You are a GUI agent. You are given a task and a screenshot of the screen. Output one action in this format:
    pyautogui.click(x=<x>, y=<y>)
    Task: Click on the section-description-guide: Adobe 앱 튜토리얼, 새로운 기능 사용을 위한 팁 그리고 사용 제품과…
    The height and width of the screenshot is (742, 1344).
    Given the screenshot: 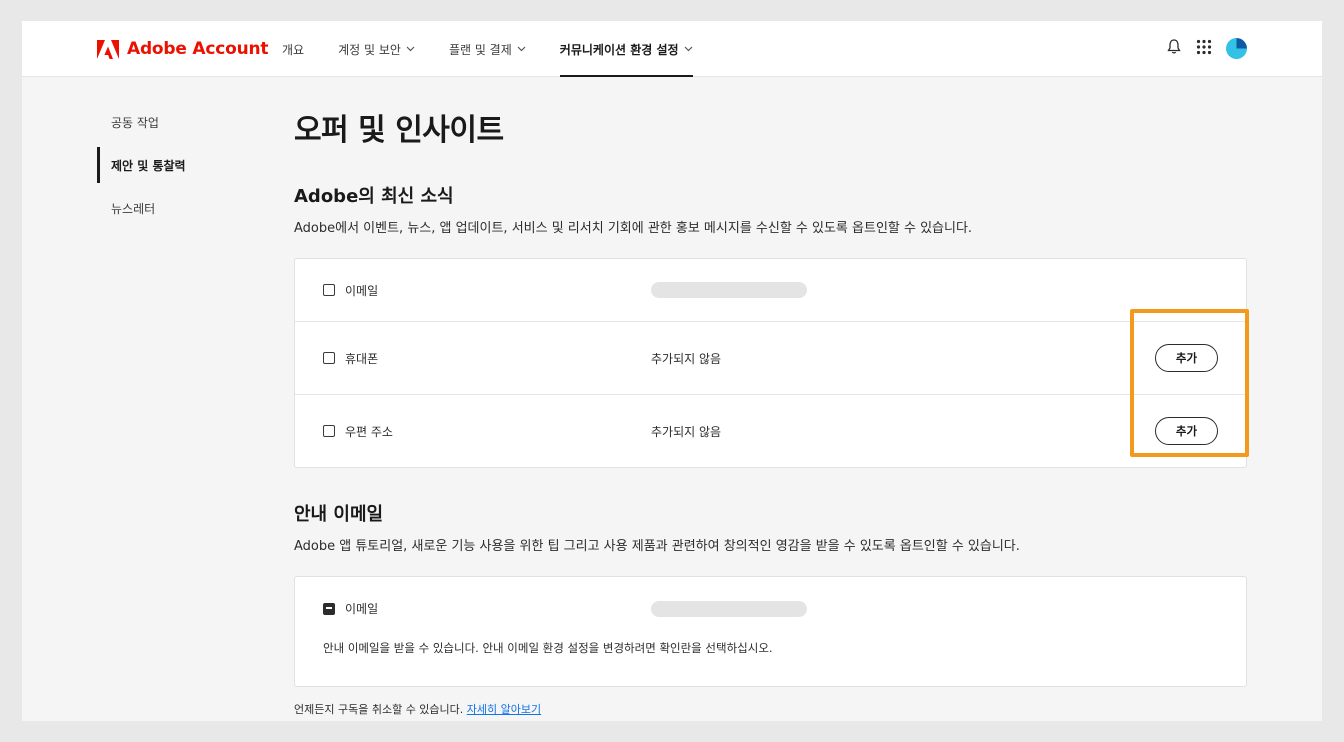 What is the action you would take?
    pyautogui.click(x=657, y=546)
    